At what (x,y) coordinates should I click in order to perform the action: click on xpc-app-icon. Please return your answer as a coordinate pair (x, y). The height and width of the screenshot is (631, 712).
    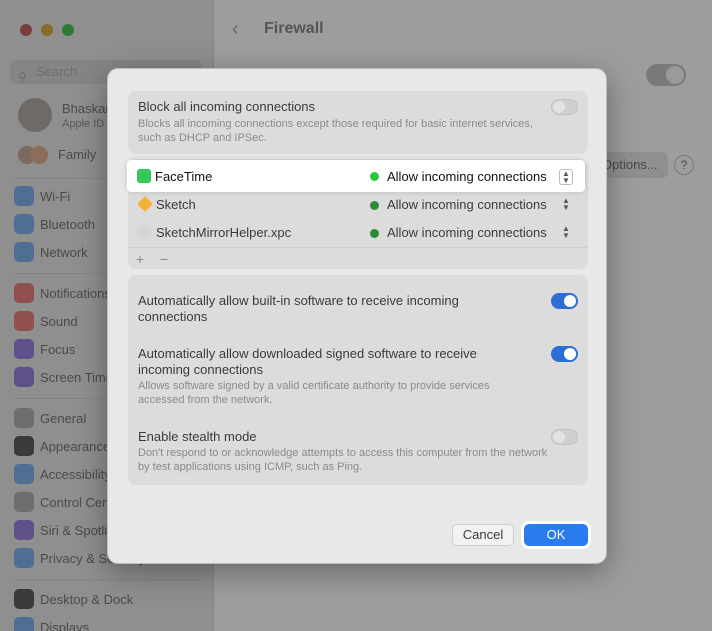
    Looking at the image, I should click on (145, 232).